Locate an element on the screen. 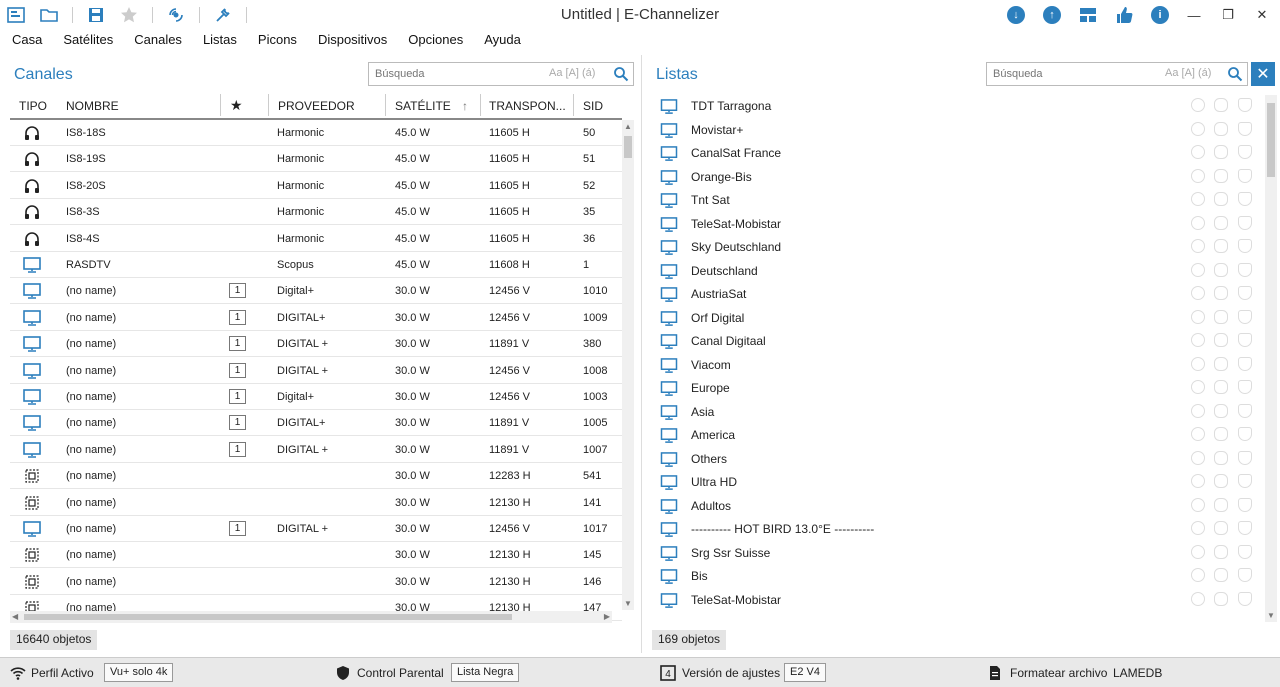 The height and width of the screenshot is (687, 1280). channels-hscroll-thumb is located at coordinates (268, 617).